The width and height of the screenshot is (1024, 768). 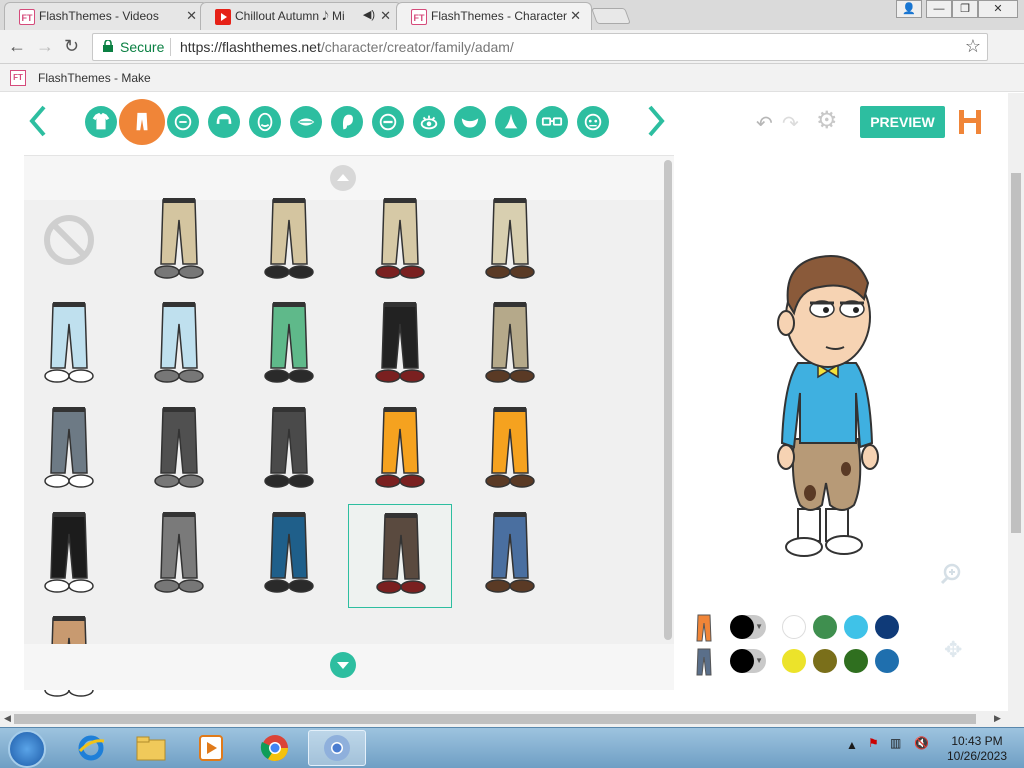 I want to click on tray-expand-icon: ▲, so click(x=852, y=745).